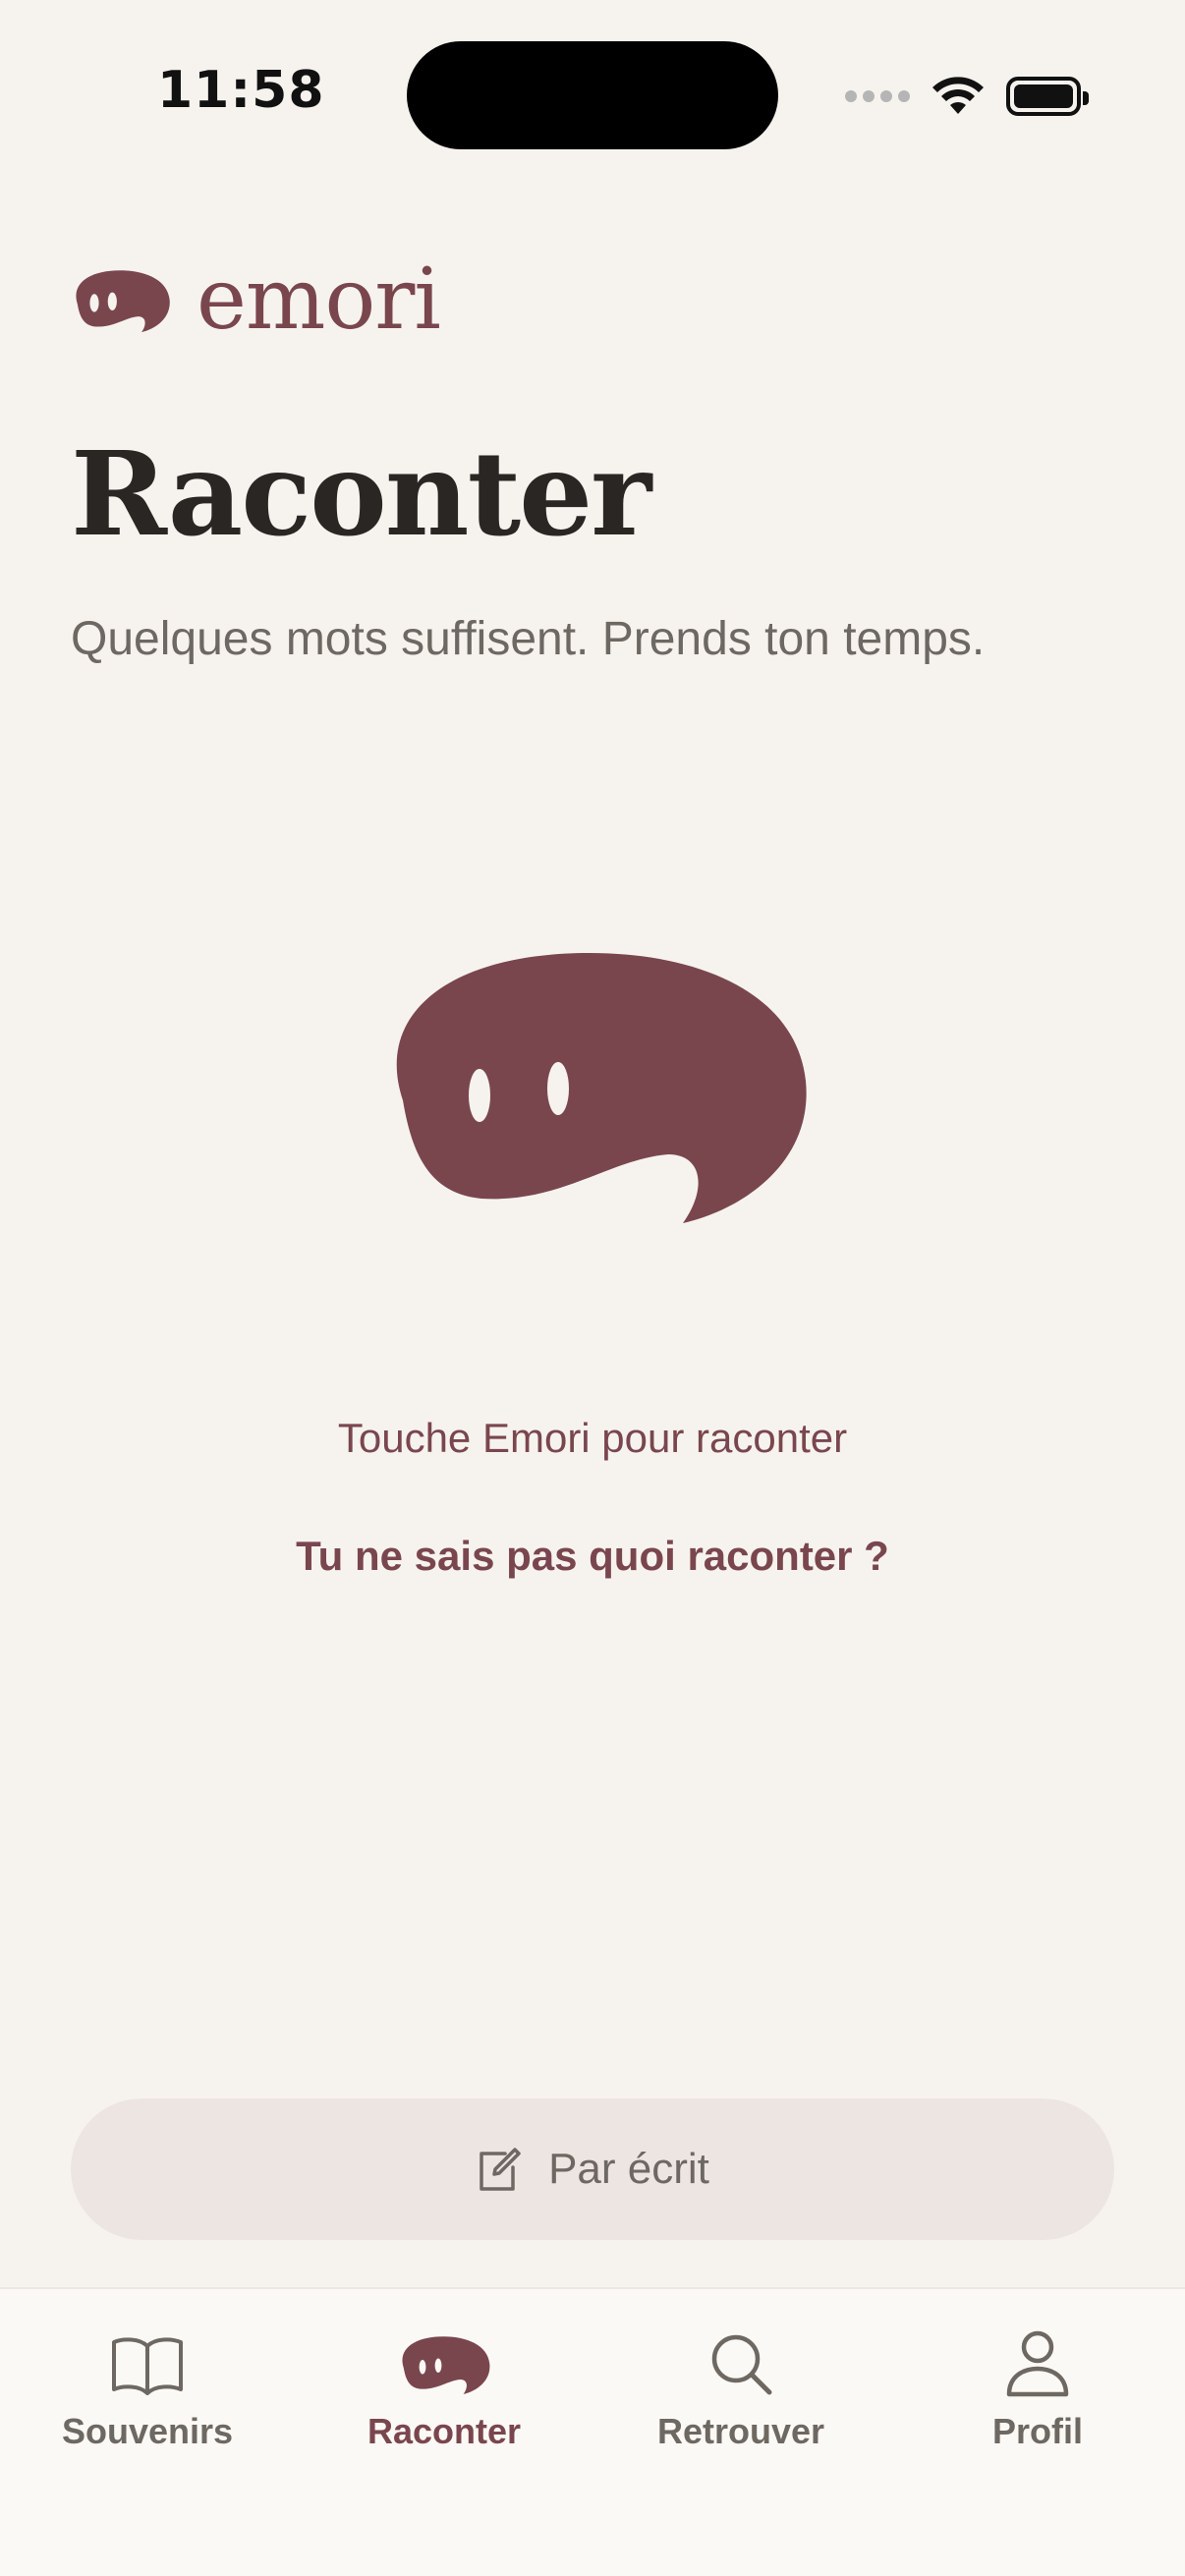 This screenshot has width=1185, height=2576. What do you see at coordinates (592, 1438) in the screenshot?
I see `tap-hint: Touche Emori pour raconter` at bounding box center [592, 1438].